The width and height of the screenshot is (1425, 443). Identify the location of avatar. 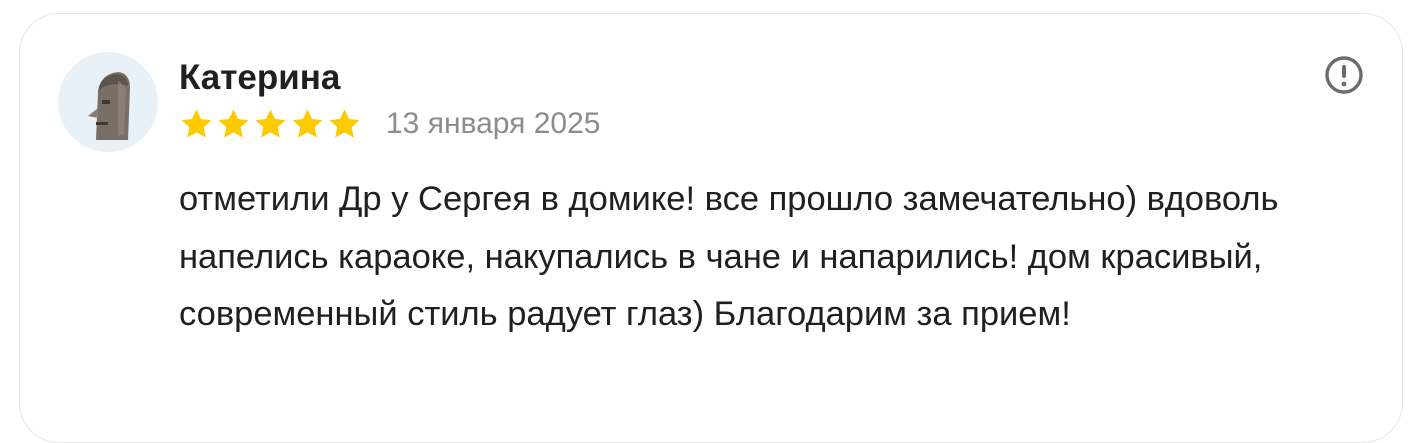
(108, 102).